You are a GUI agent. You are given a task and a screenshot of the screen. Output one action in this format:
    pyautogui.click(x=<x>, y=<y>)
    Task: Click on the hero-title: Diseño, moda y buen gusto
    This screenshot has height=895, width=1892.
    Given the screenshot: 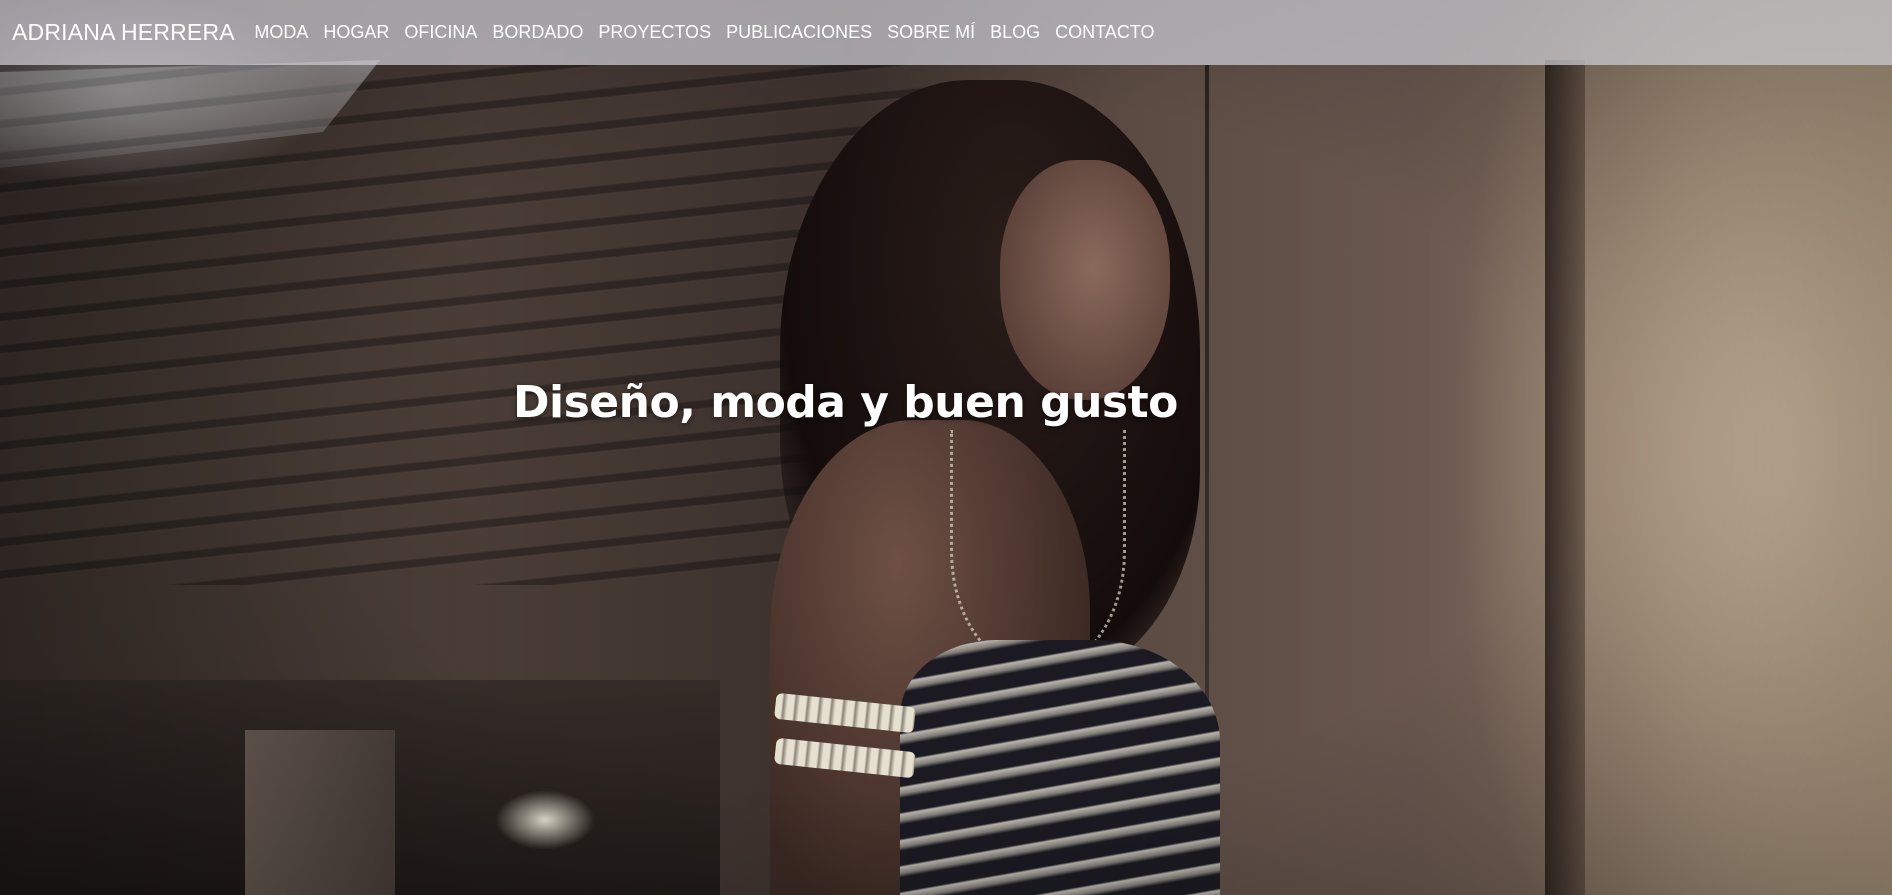 What is the action you would take?
    pyautogui.click(x=845, y=402)
    